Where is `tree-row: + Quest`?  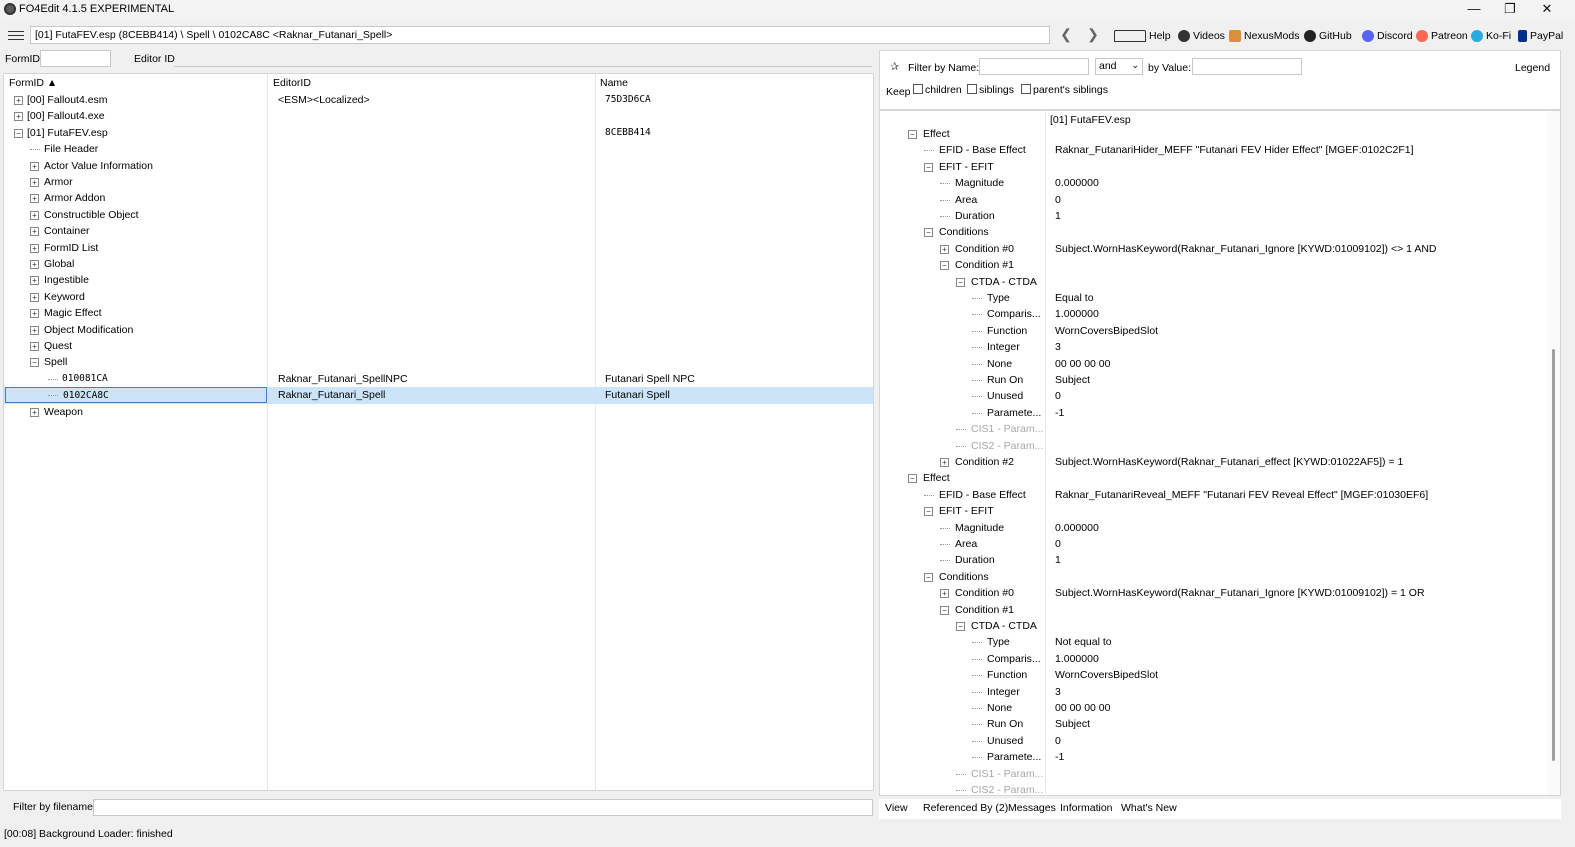
tree-row: + Quest is located at coordinates (438, 346).